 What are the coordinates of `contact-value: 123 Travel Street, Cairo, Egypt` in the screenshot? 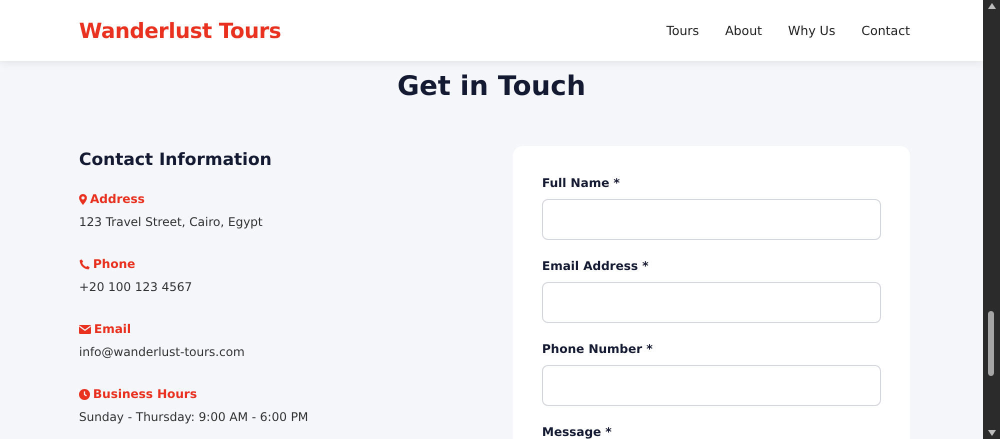 It's located at (171, 222).